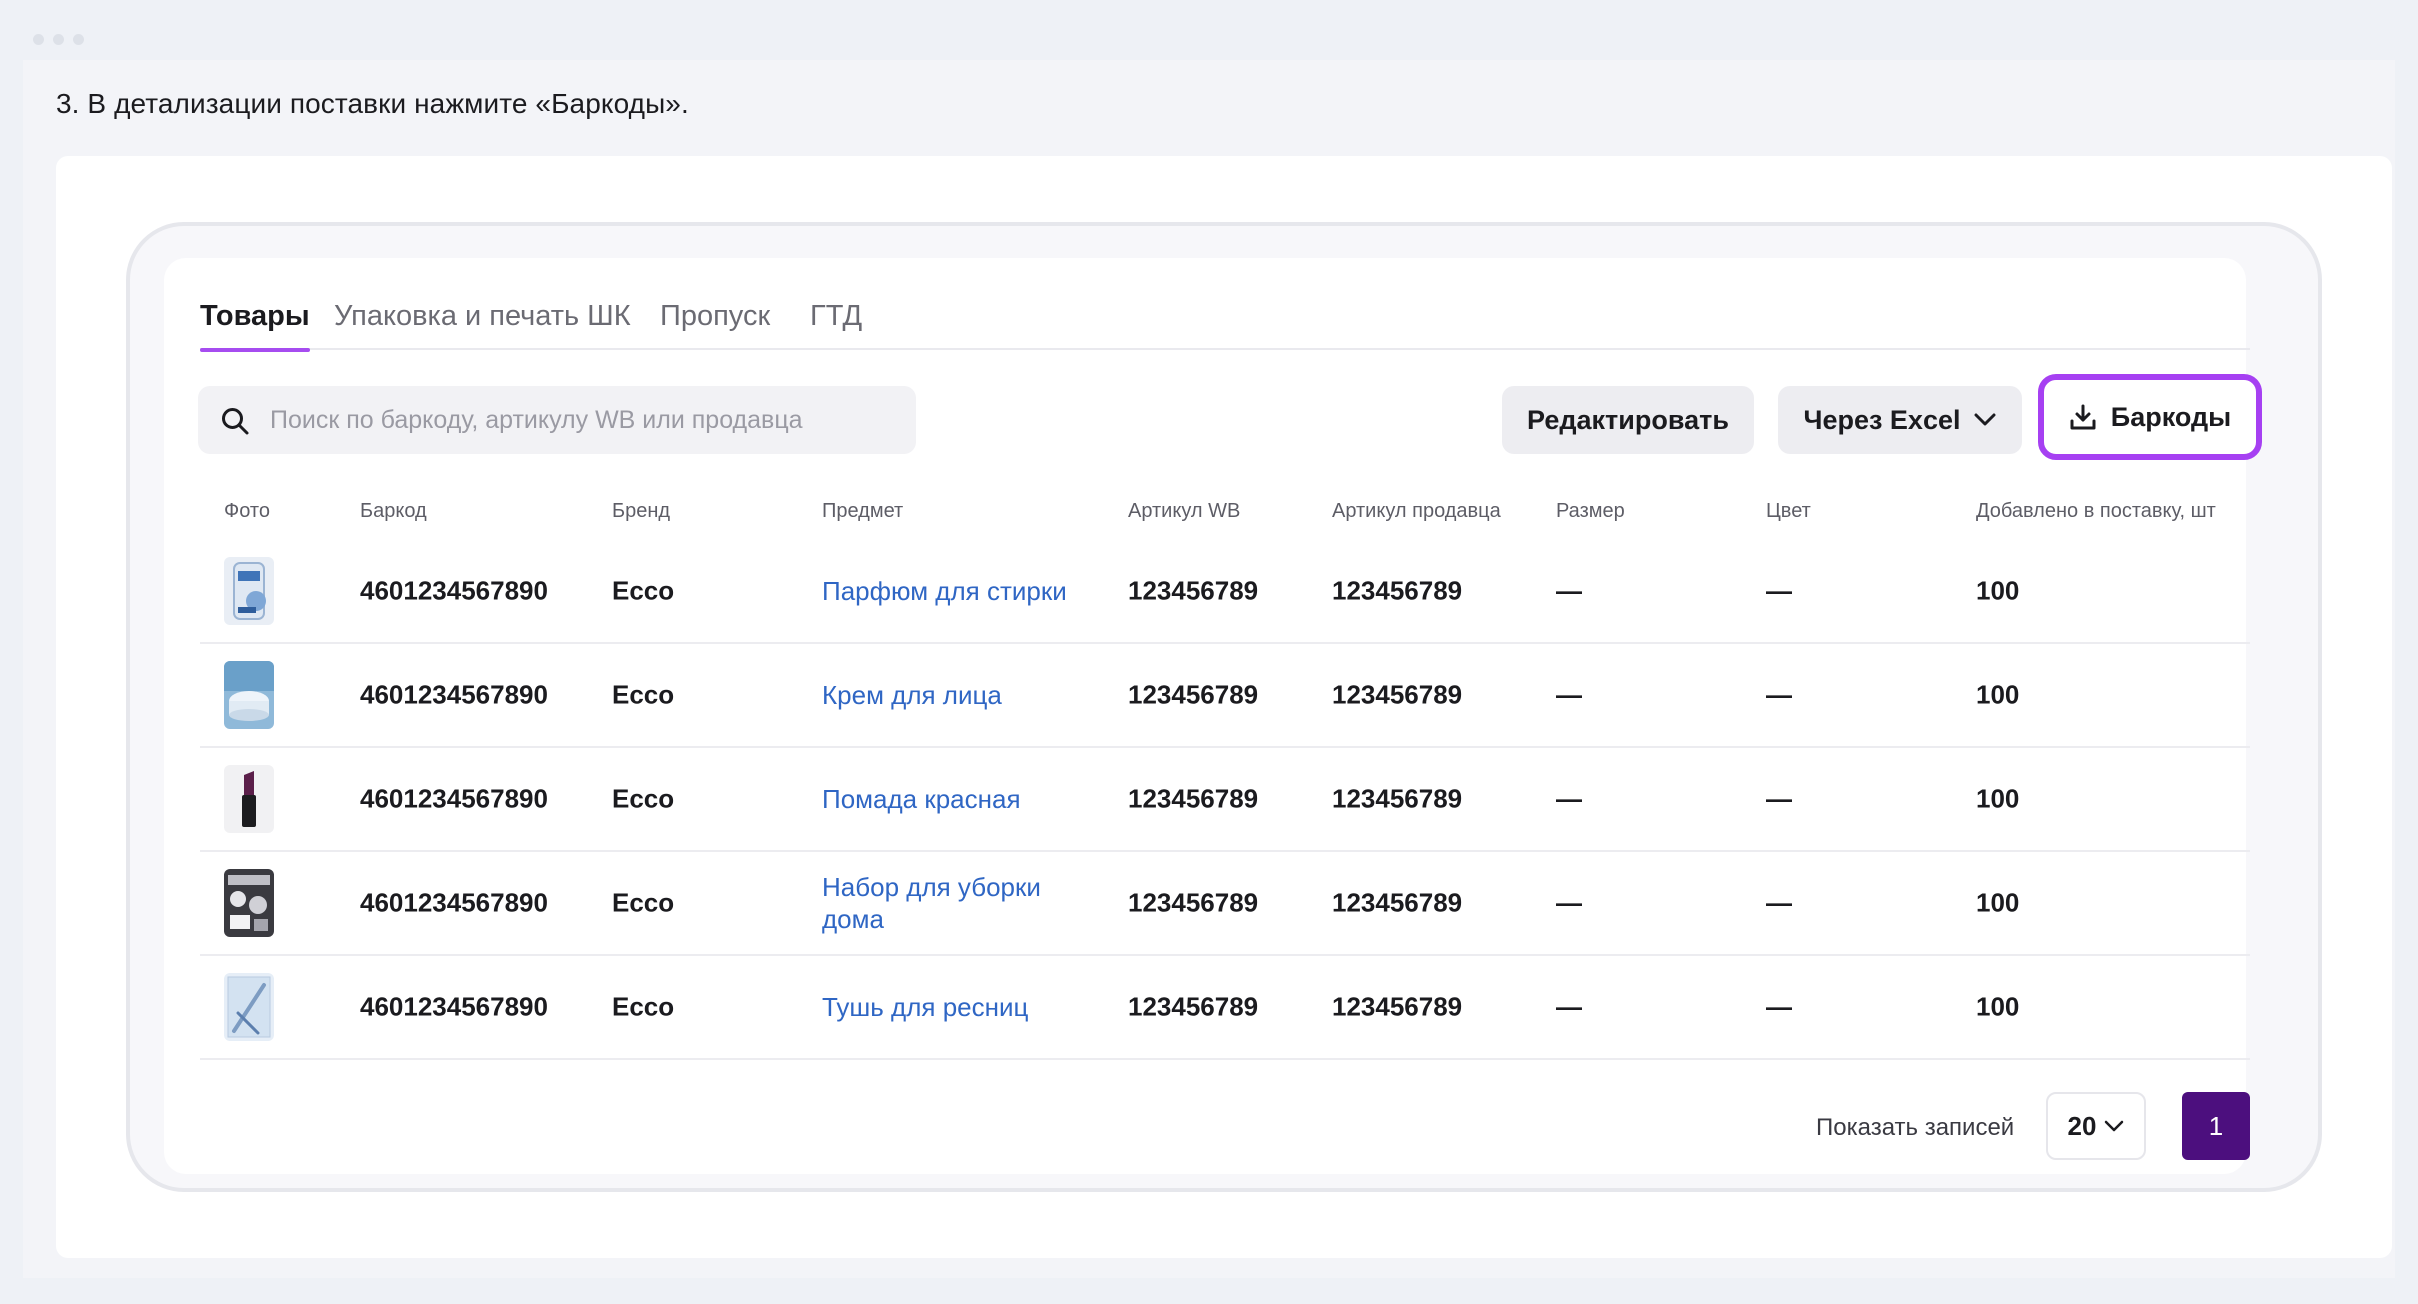 Image resolution: width=2418 pixels, height=1304 pixels. I want to click on row-subject-link: Парфюм для стирки, so click(952, 591).